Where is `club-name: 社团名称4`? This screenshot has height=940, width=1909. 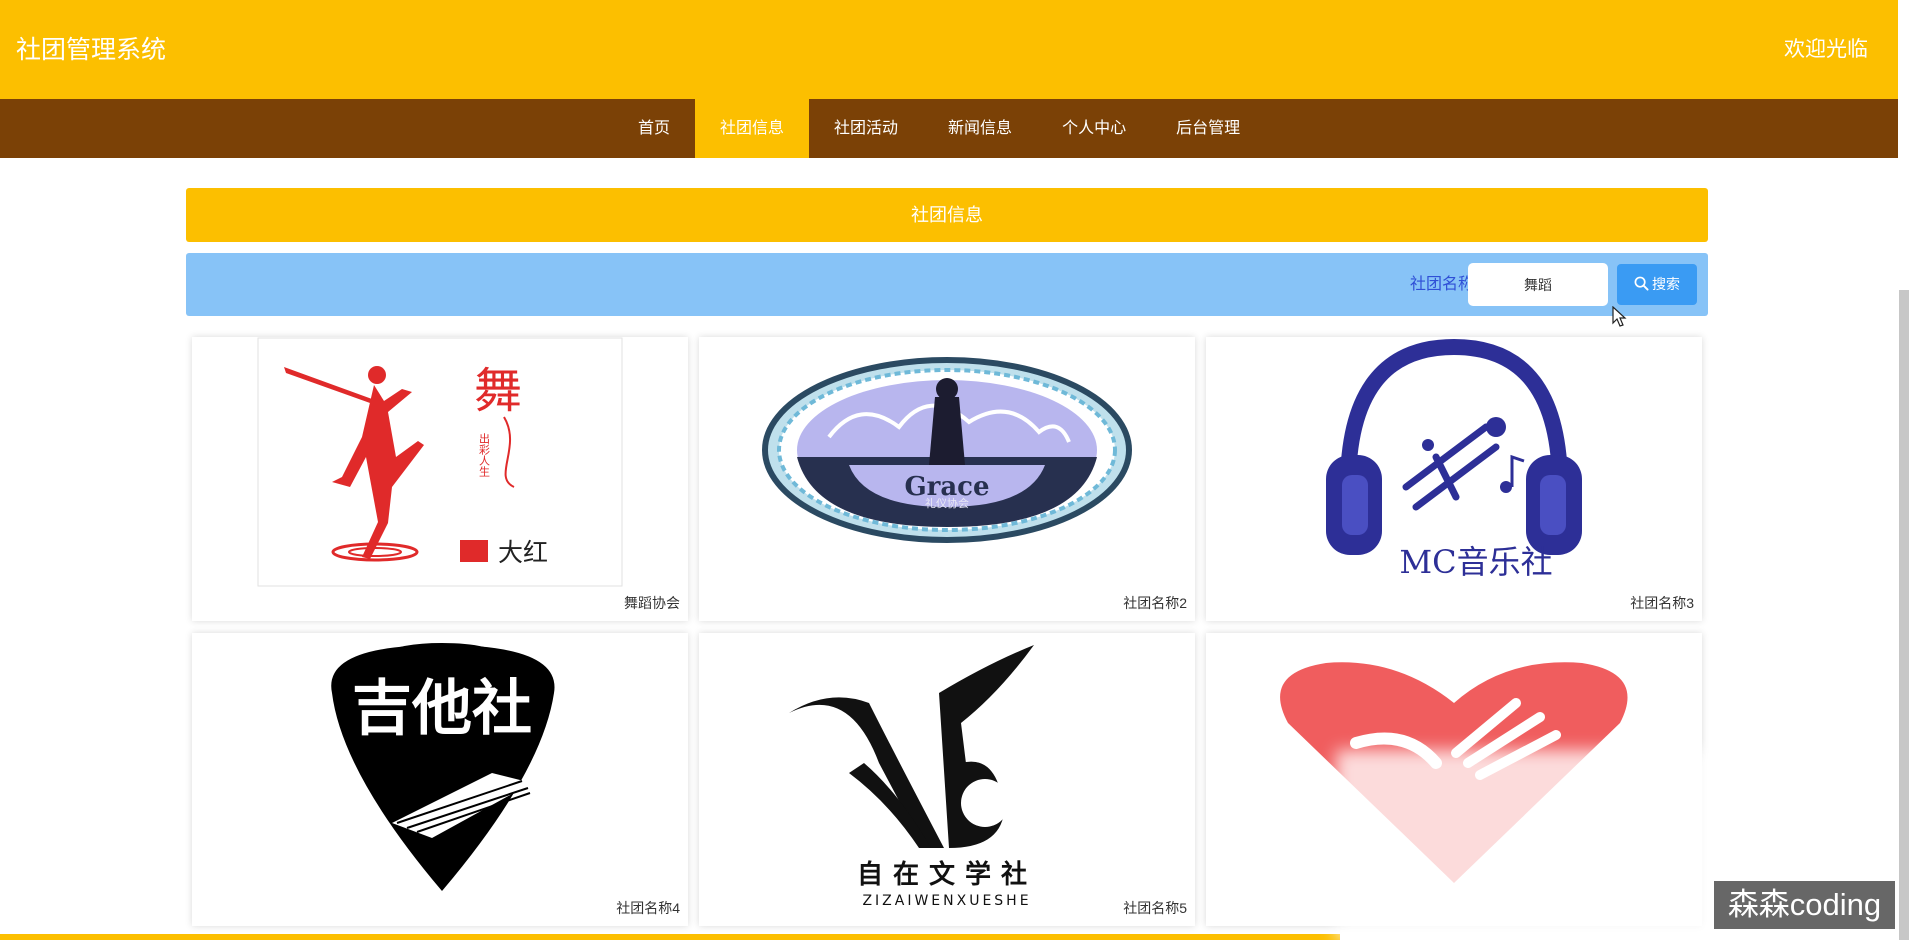
club-name: 社团名称4 is located at coordinates (648, 908).